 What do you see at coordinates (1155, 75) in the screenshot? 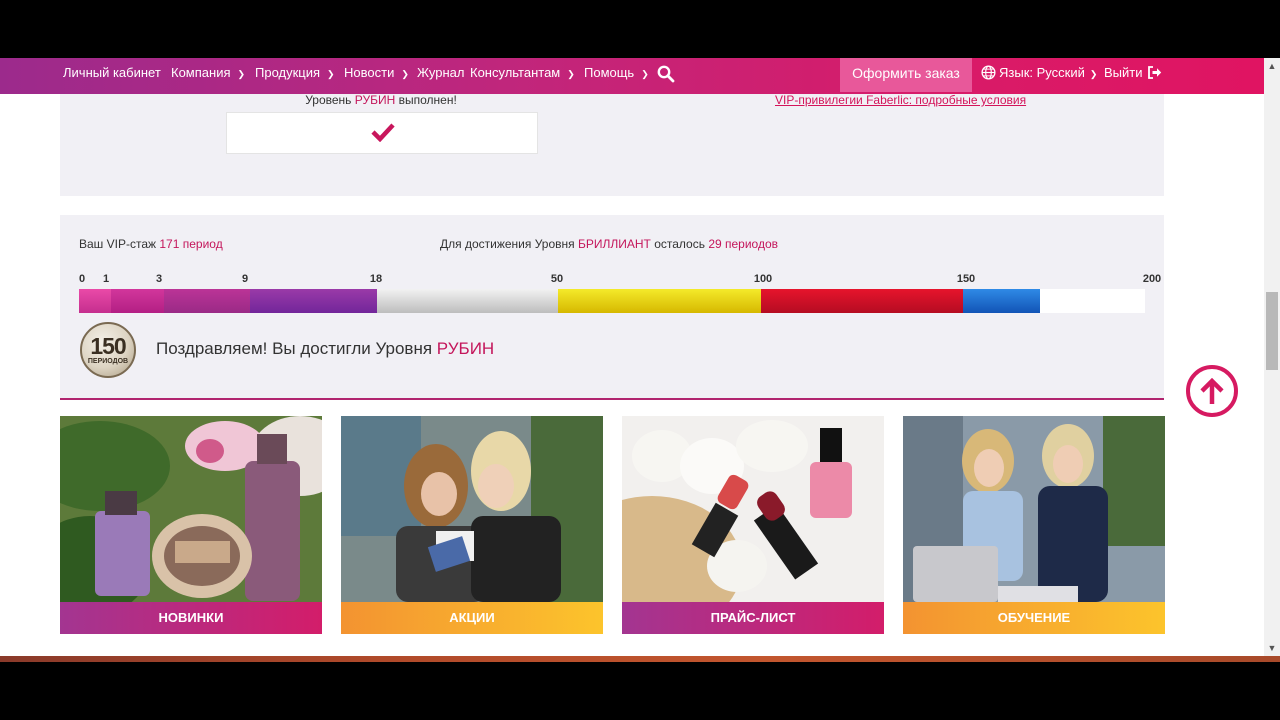
I see `sign-out-icon` at bounding box center [1155, 75].